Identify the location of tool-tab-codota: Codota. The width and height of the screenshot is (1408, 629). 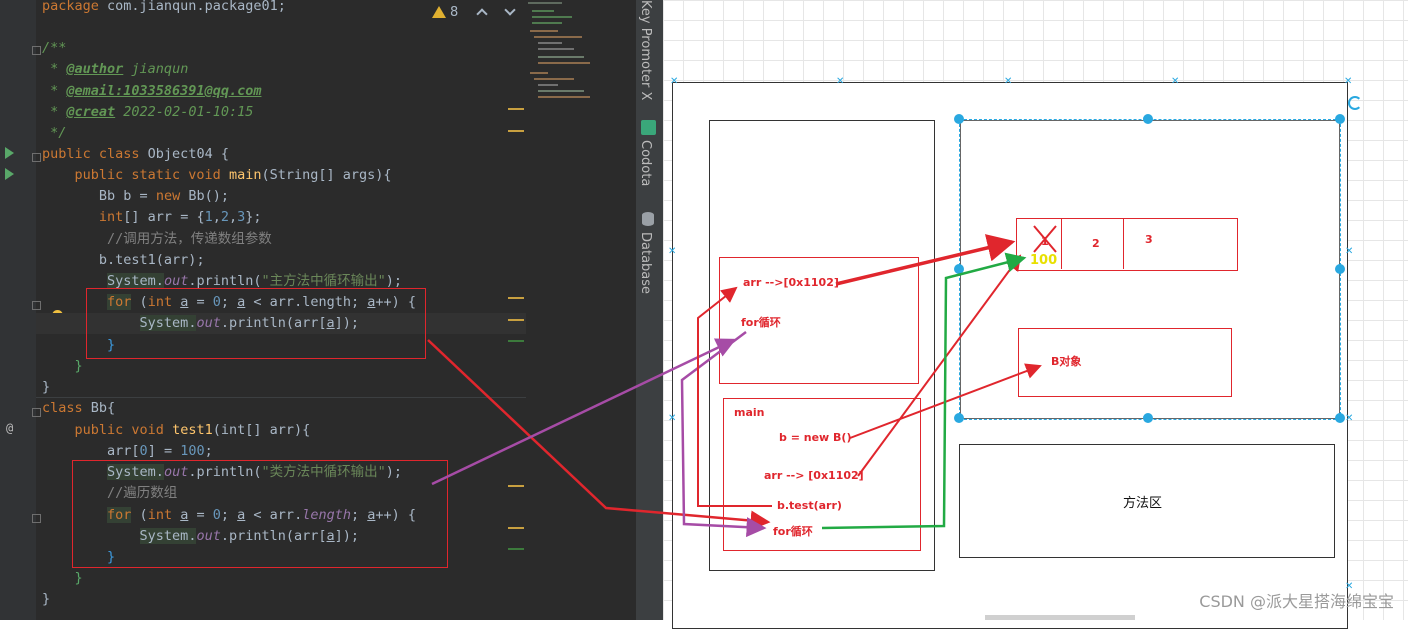
(645, 163).